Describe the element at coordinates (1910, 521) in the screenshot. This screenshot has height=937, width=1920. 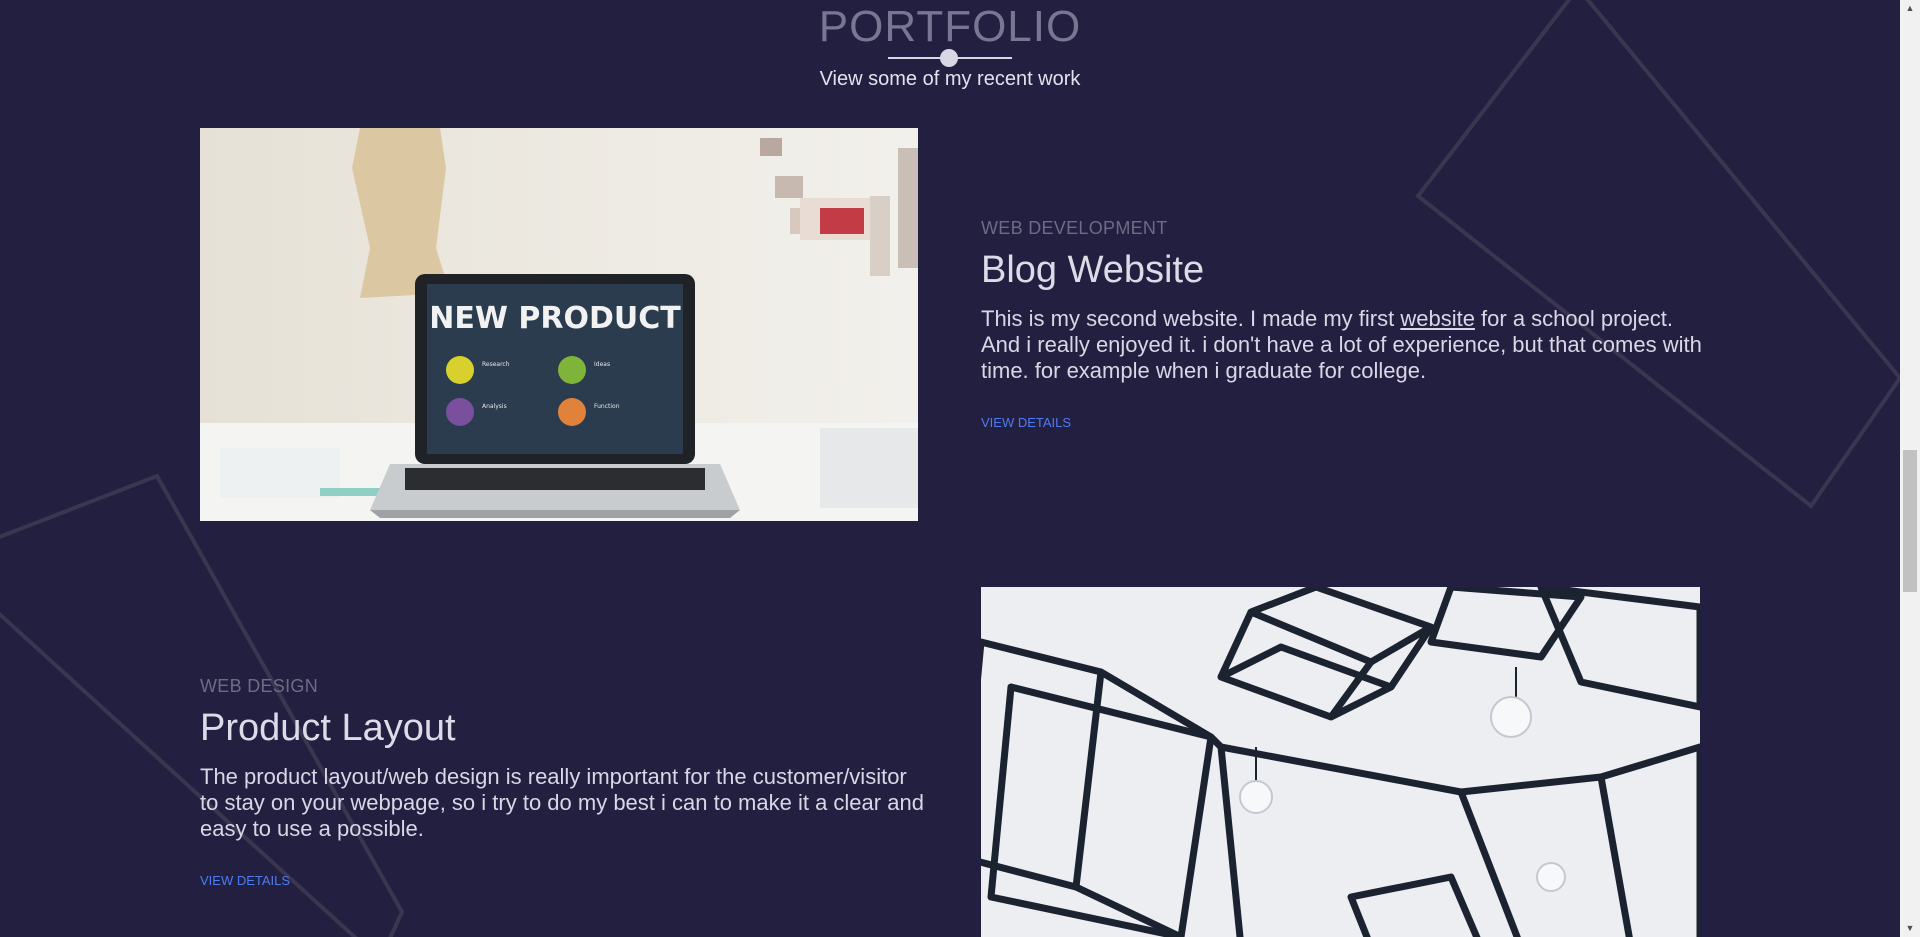
I see `scrollbar-thumb` at that location.